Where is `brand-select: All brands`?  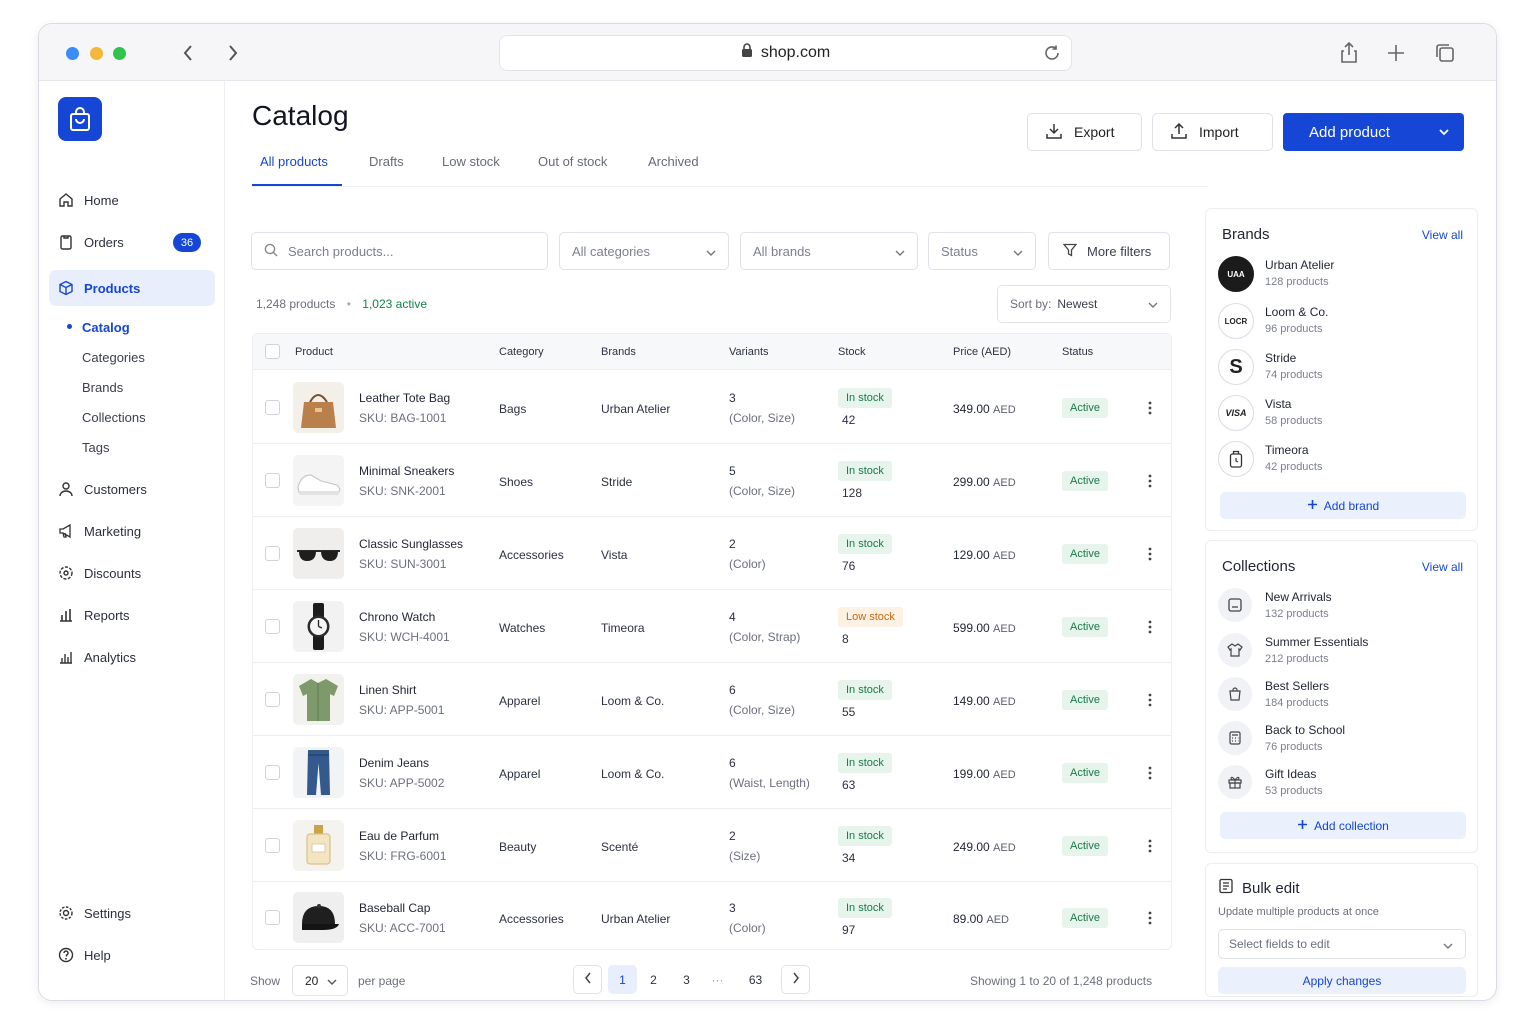 brand-select: All brands is located at coordinates (829, 251).